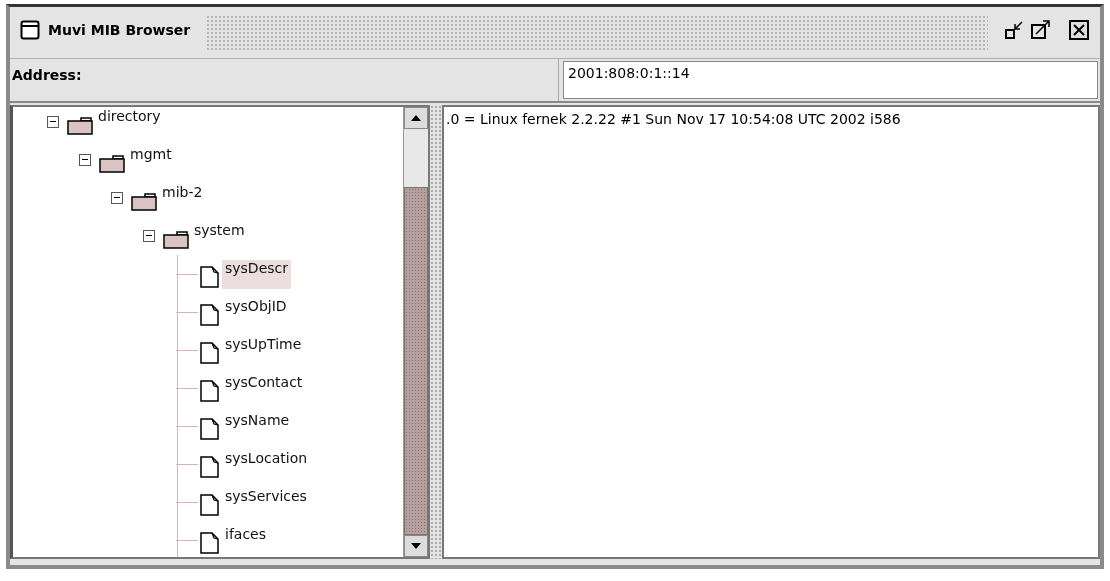 This screenshot has width=1110, height=581. I want to click on tree-item: ifaces, so click(245, 540).